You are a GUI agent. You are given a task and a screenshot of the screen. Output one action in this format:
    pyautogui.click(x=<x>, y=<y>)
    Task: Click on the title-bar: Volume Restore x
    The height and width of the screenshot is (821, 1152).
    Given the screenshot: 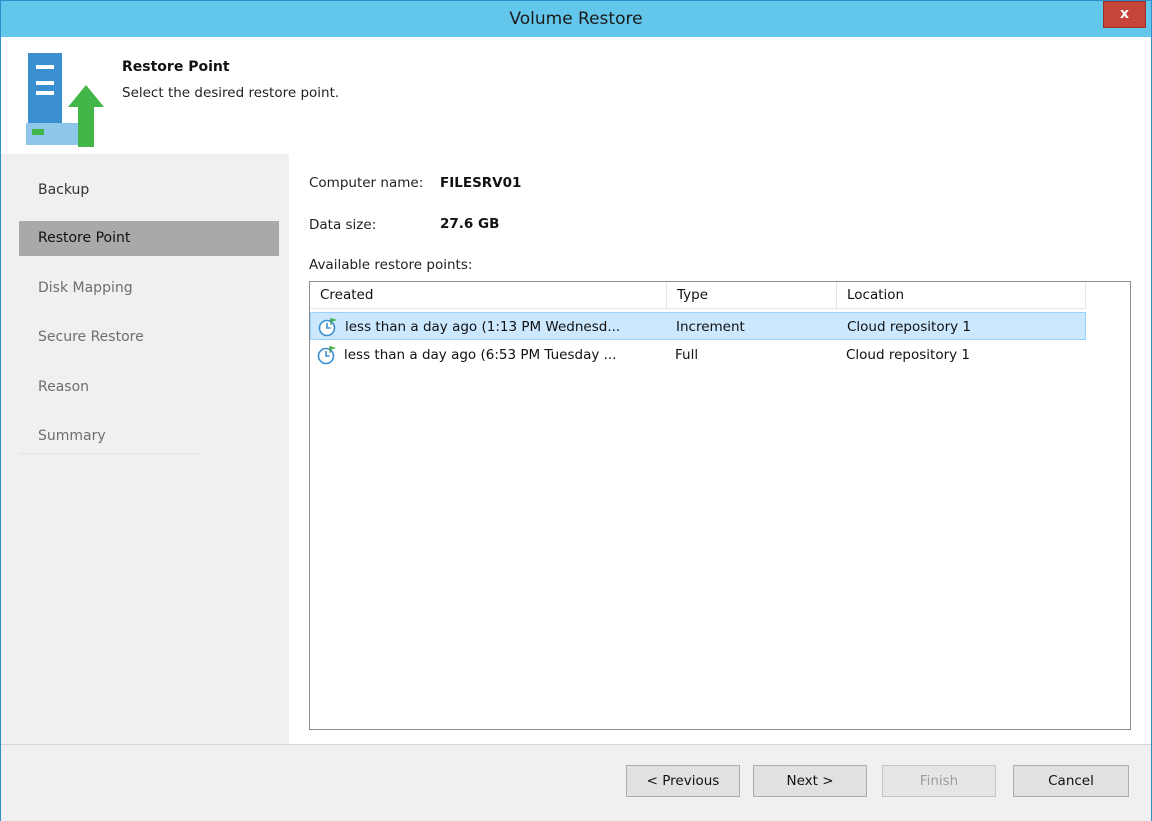 What is the action you would take?
    pyautogui.click(x=576, y=19)
    